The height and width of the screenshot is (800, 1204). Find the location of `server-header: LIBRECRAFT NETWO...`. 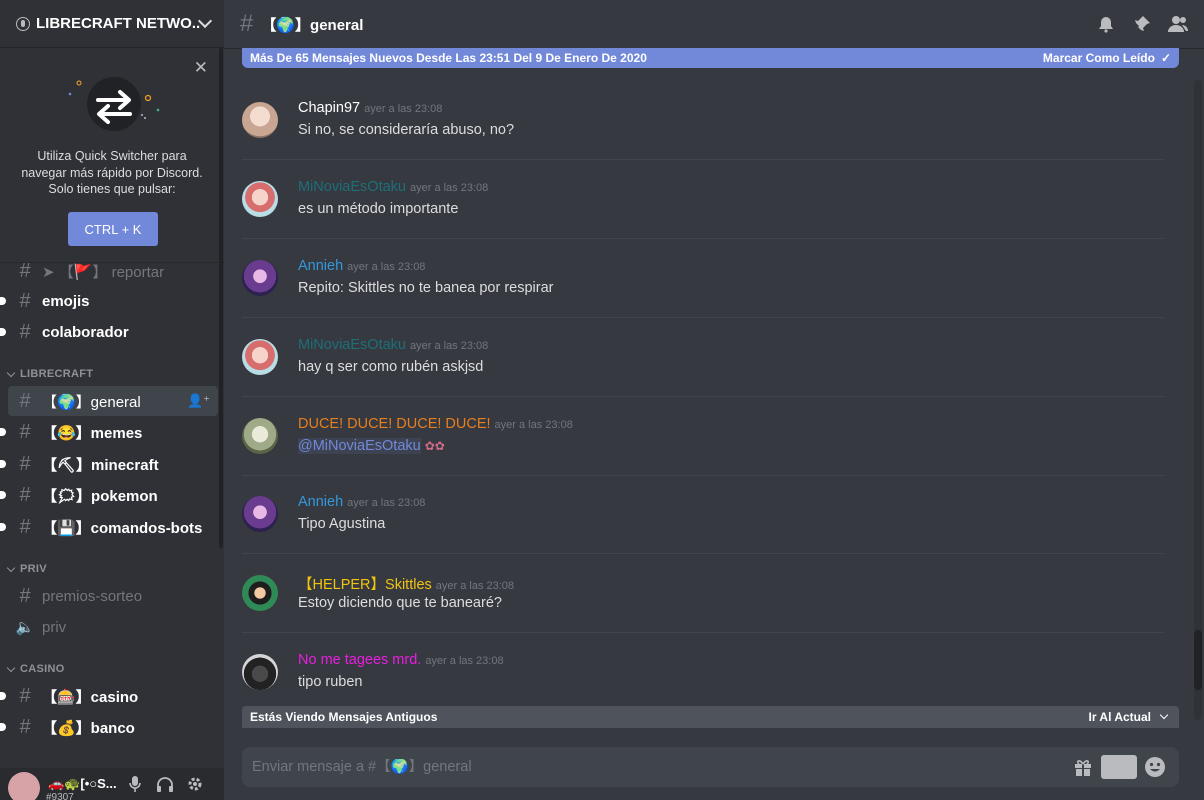

server-header: LIBRECRAFT NETWO... is located at coordinates (112, 24).